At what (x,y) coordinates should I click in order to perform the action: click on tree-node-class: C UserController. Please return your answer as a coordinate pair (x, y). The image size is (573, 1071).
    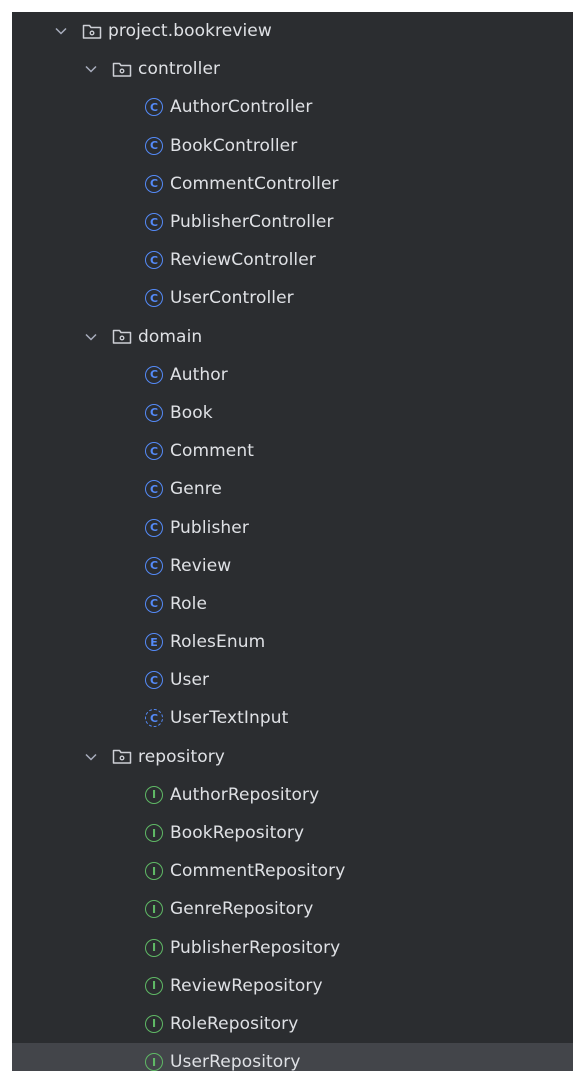
    Looking at the image, I should click on (292, 298).